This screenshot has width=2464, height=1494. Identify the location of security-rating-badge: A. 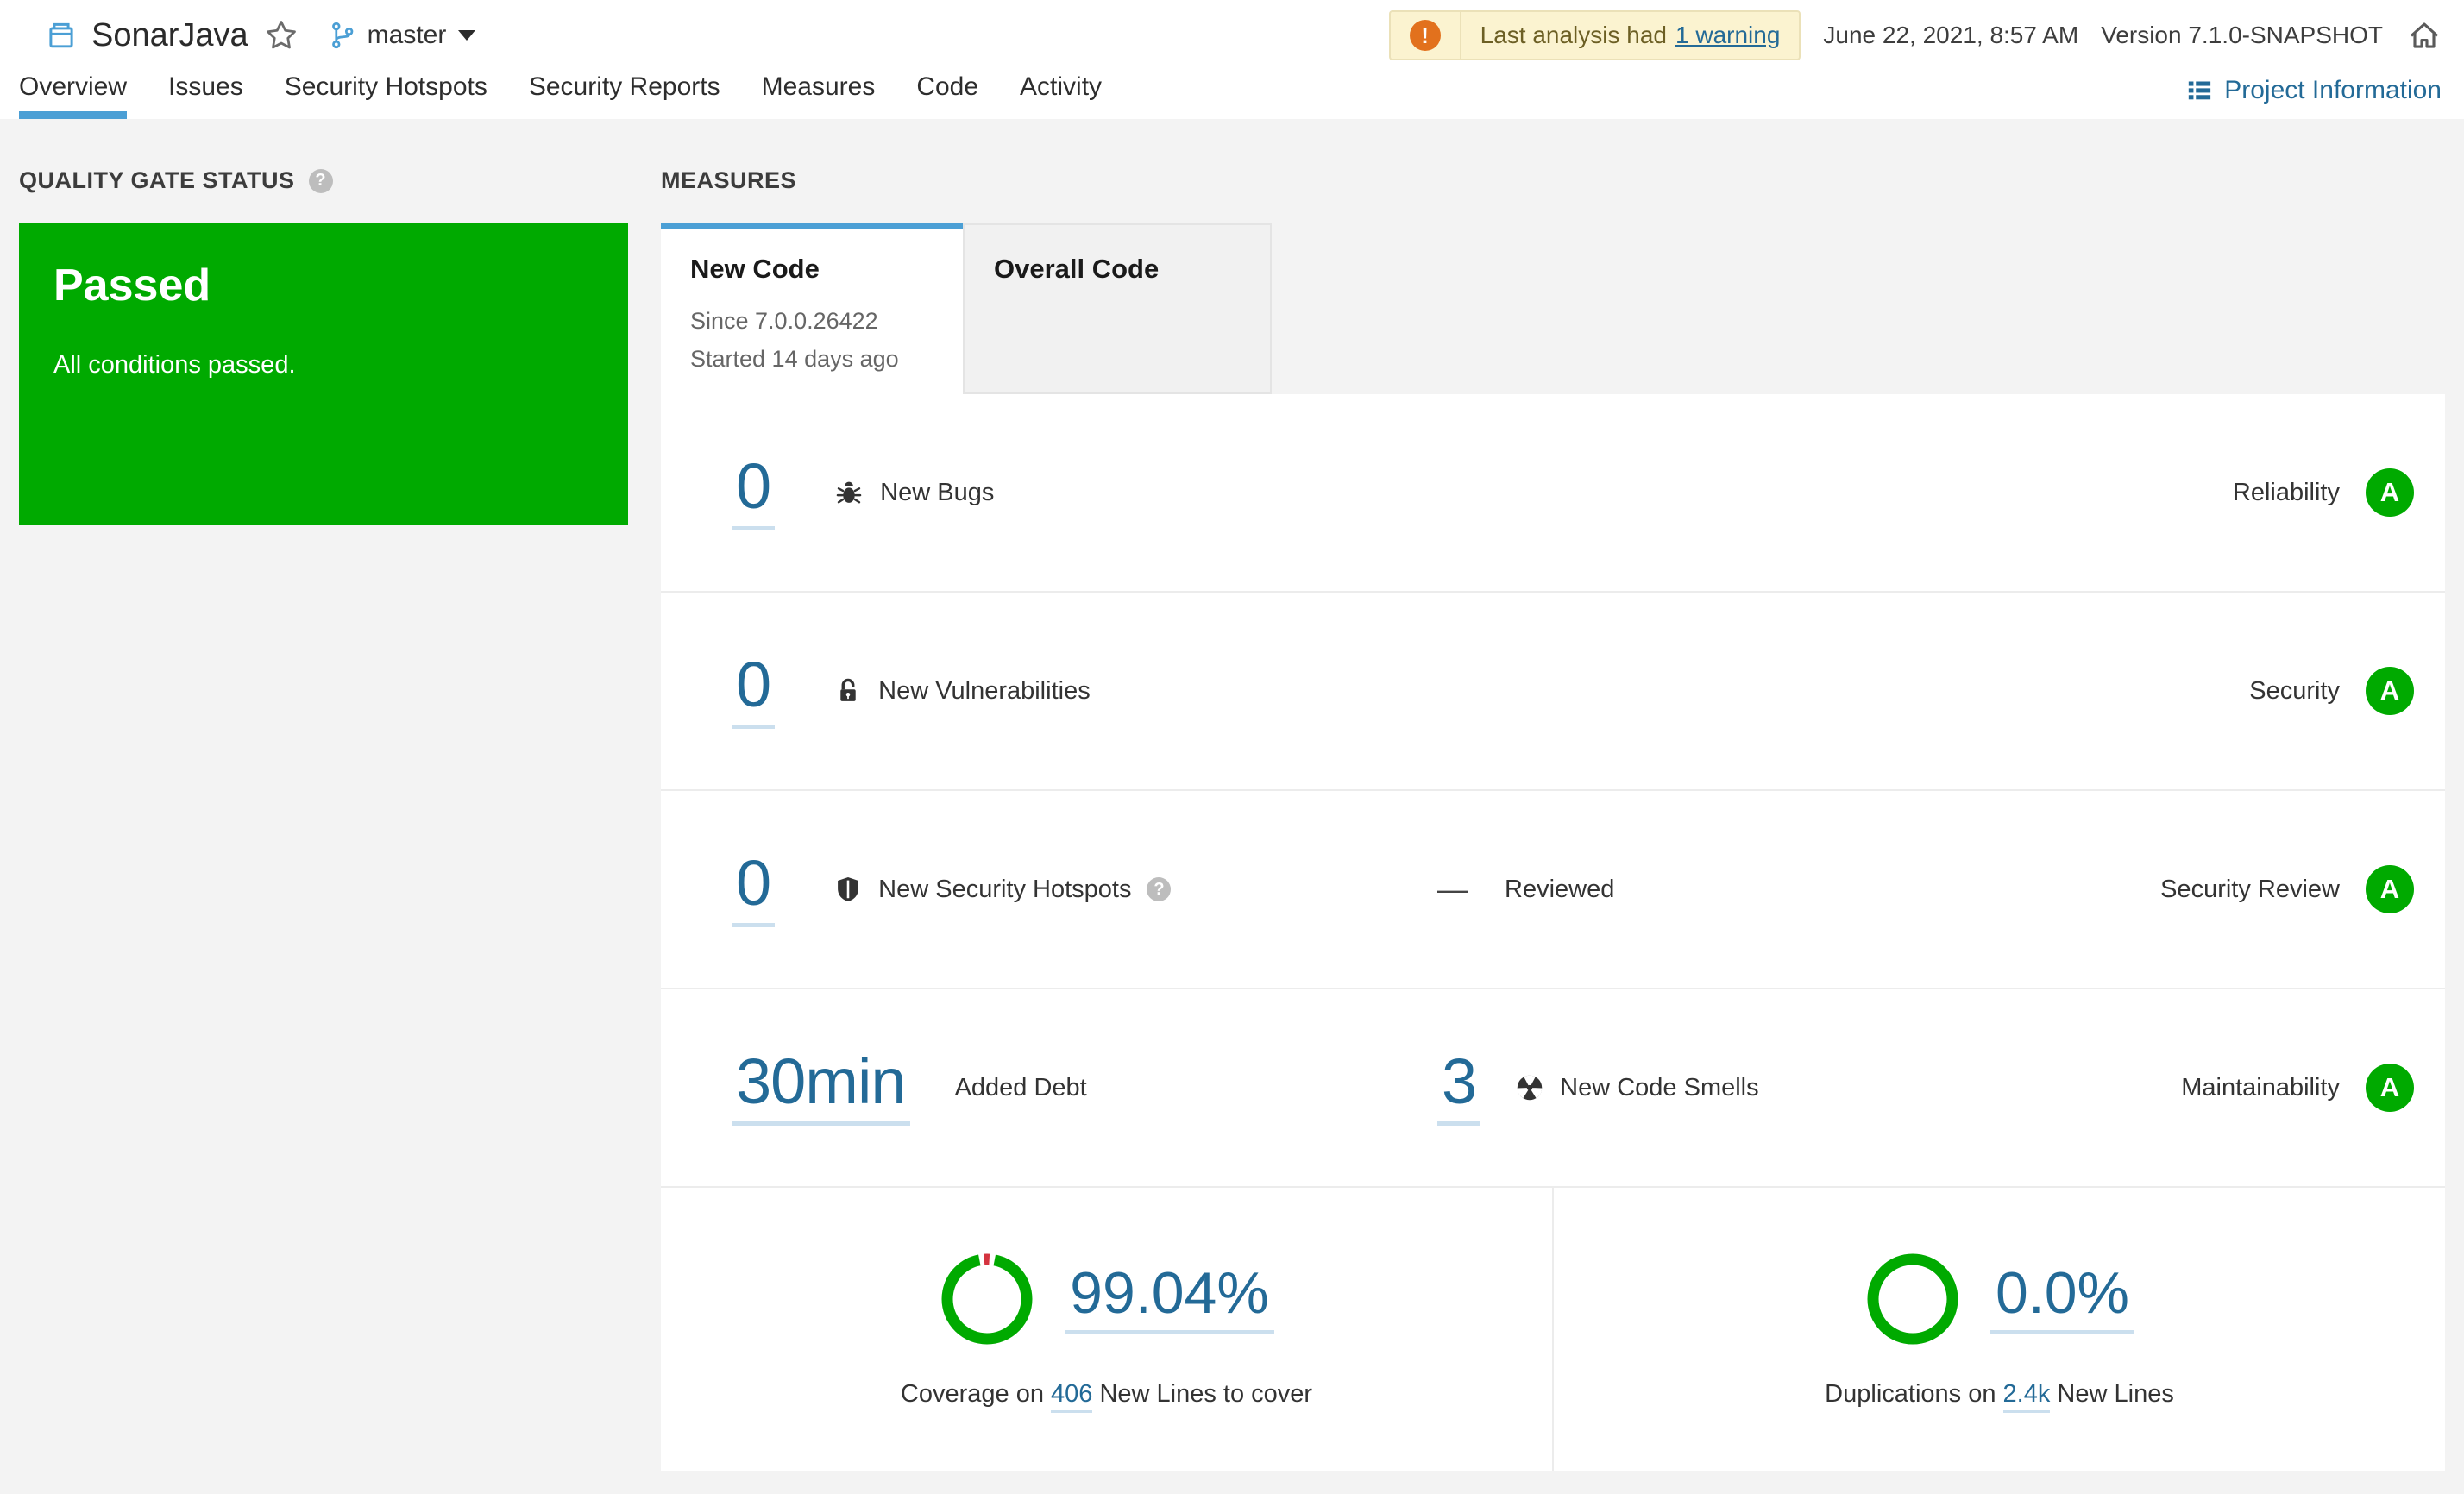
(2390, 691).